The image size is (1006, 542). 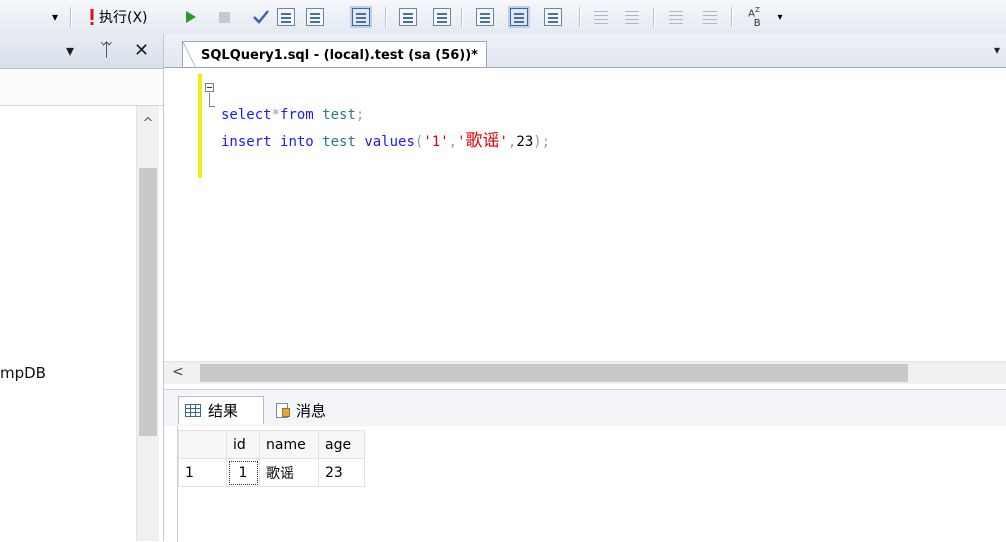 I want to click on column-header: age, so click(x=341, y=444).